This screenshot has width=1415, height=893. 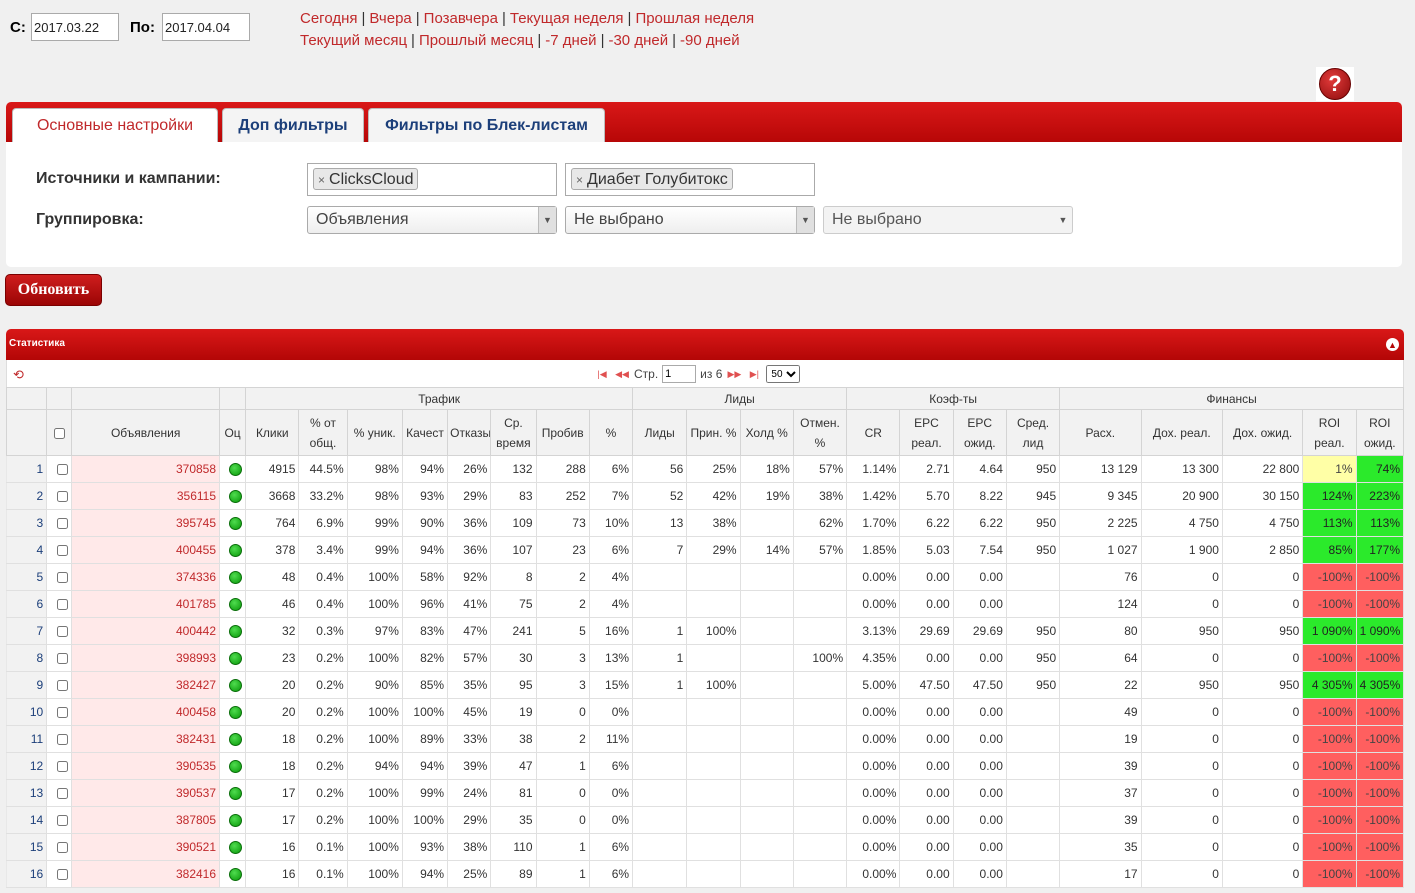 I want to click on reload-icon: ⟲, so click(x=18, y=375).